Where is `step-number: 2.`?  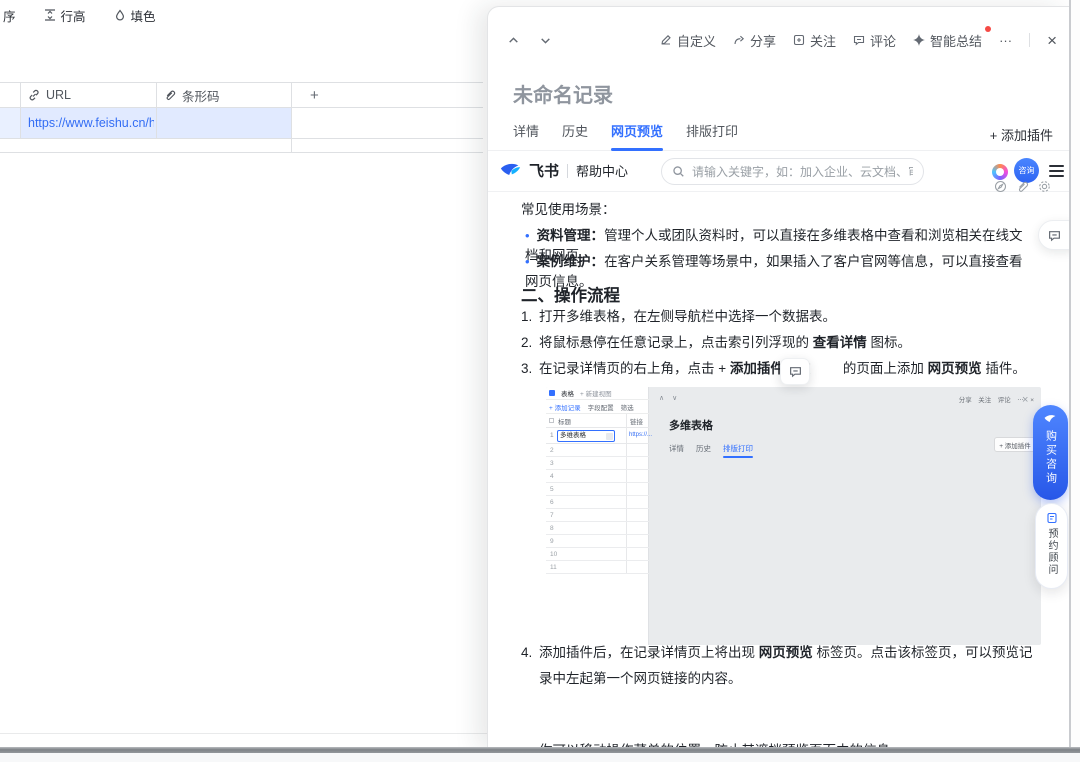 step-number: 2. is located at coordinates (527, 342).